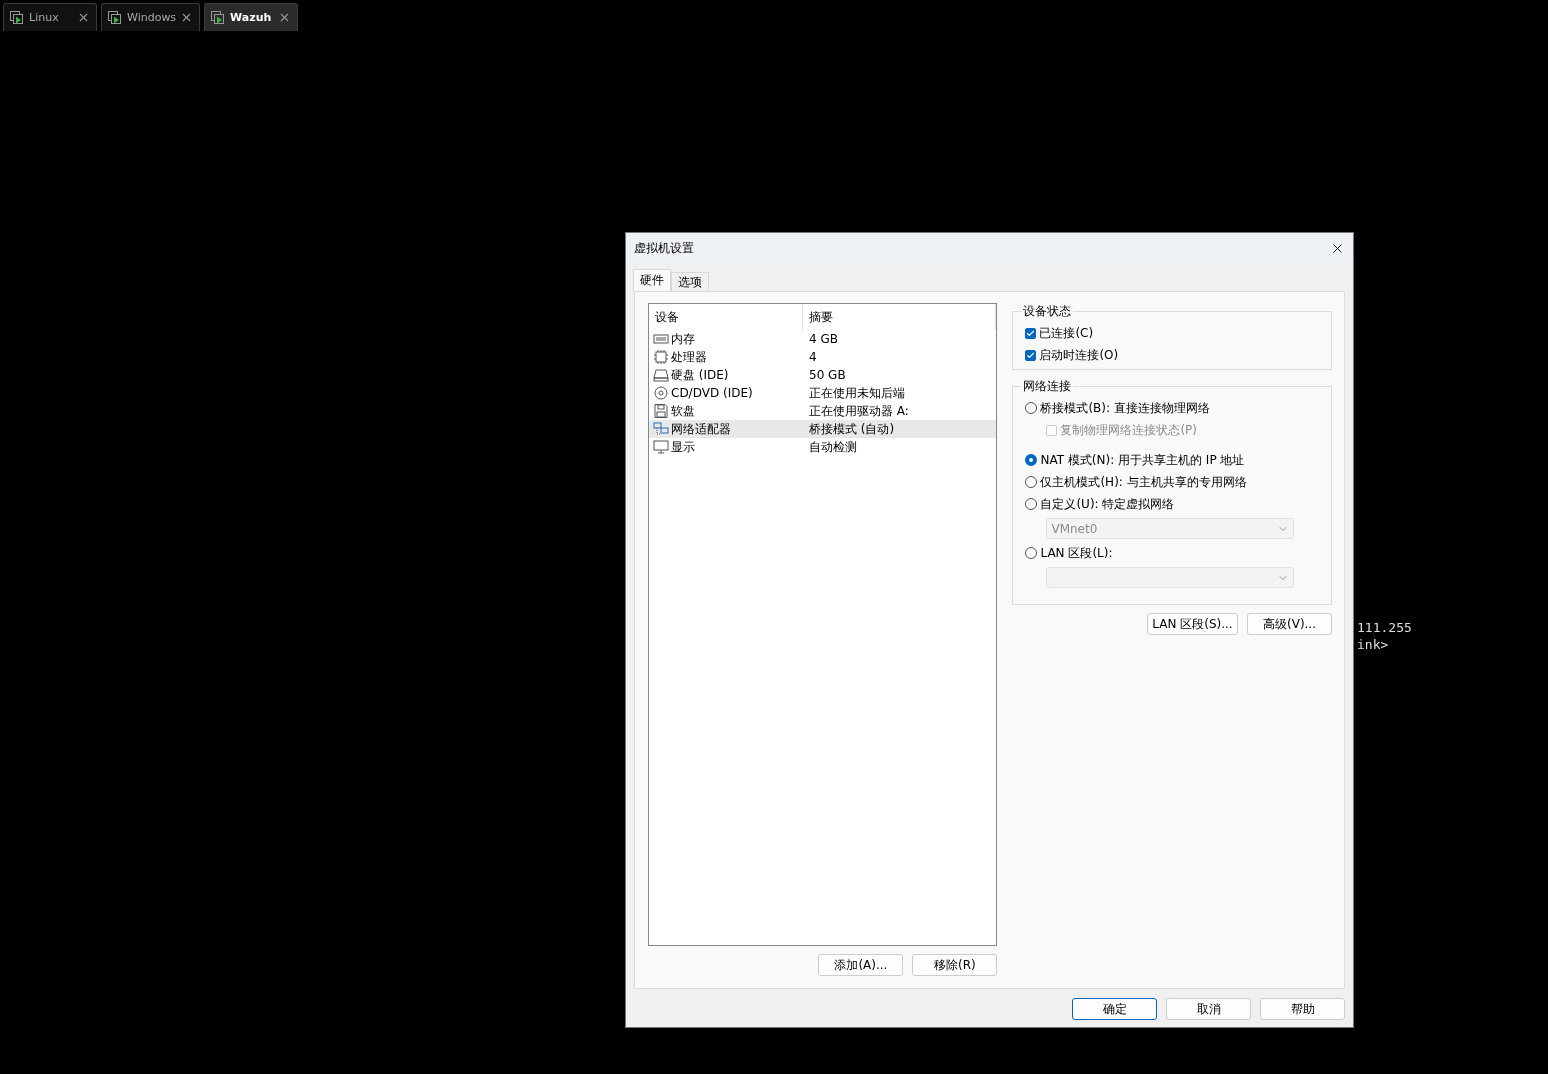 Image resolution: width=1548 pixels, height=1074 pixels. Describe the element at coordinates (900, 317) in the screenshot. I see `column-header: 摘要` at that location.